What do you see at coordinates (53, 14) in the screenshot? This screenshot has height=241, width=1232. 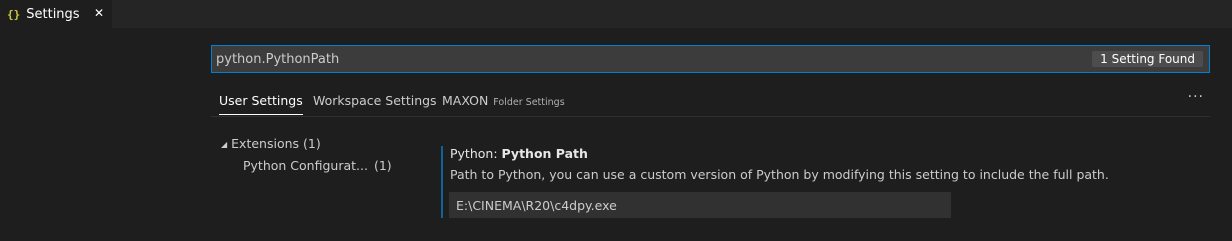 I see `tab-label: Settings` at bounding box center [53, 14].